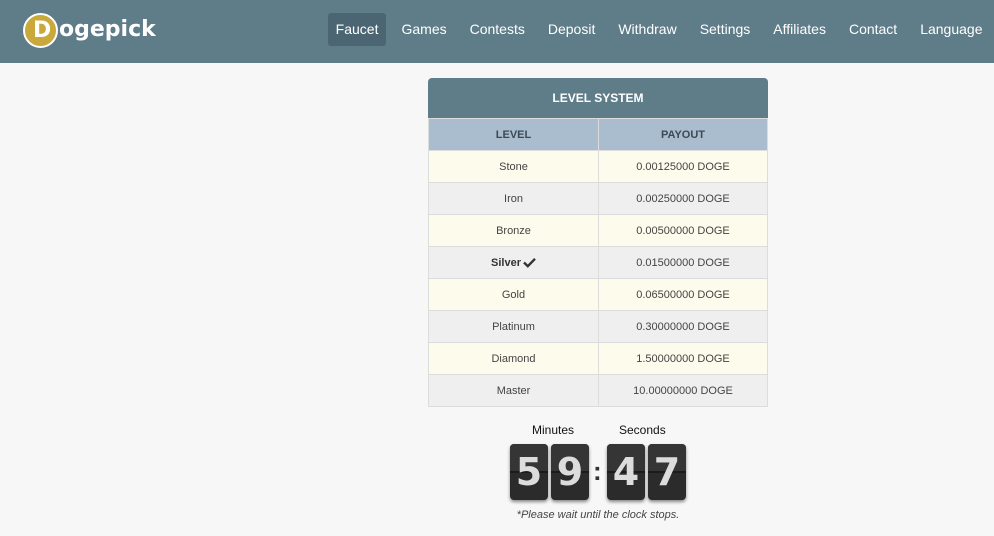 The height and width of the screenshot is (536, 994). I want to click on table-row: Iron 0.00250000 DOGE, so click(598, 198).